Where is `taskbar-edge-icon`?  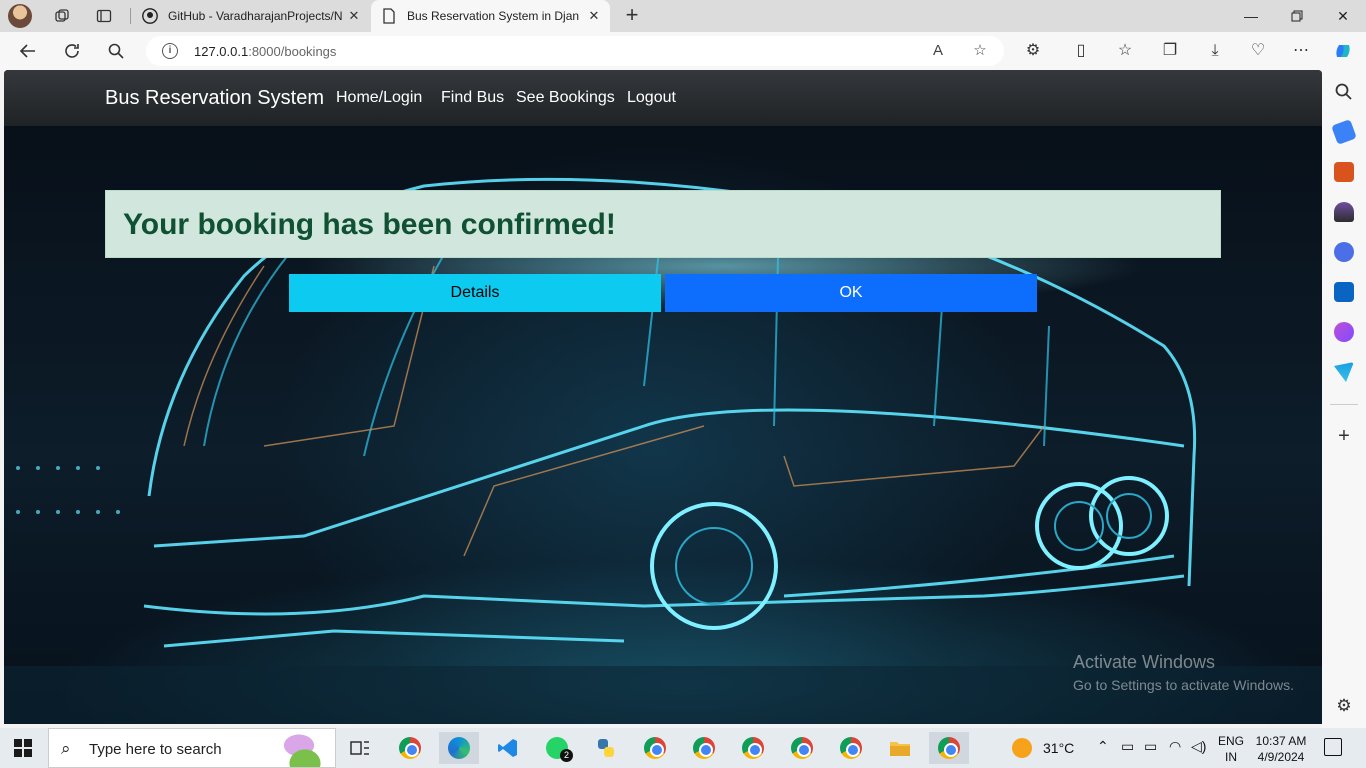
taskbar-edge-icon is located at coordinates (459, 748).